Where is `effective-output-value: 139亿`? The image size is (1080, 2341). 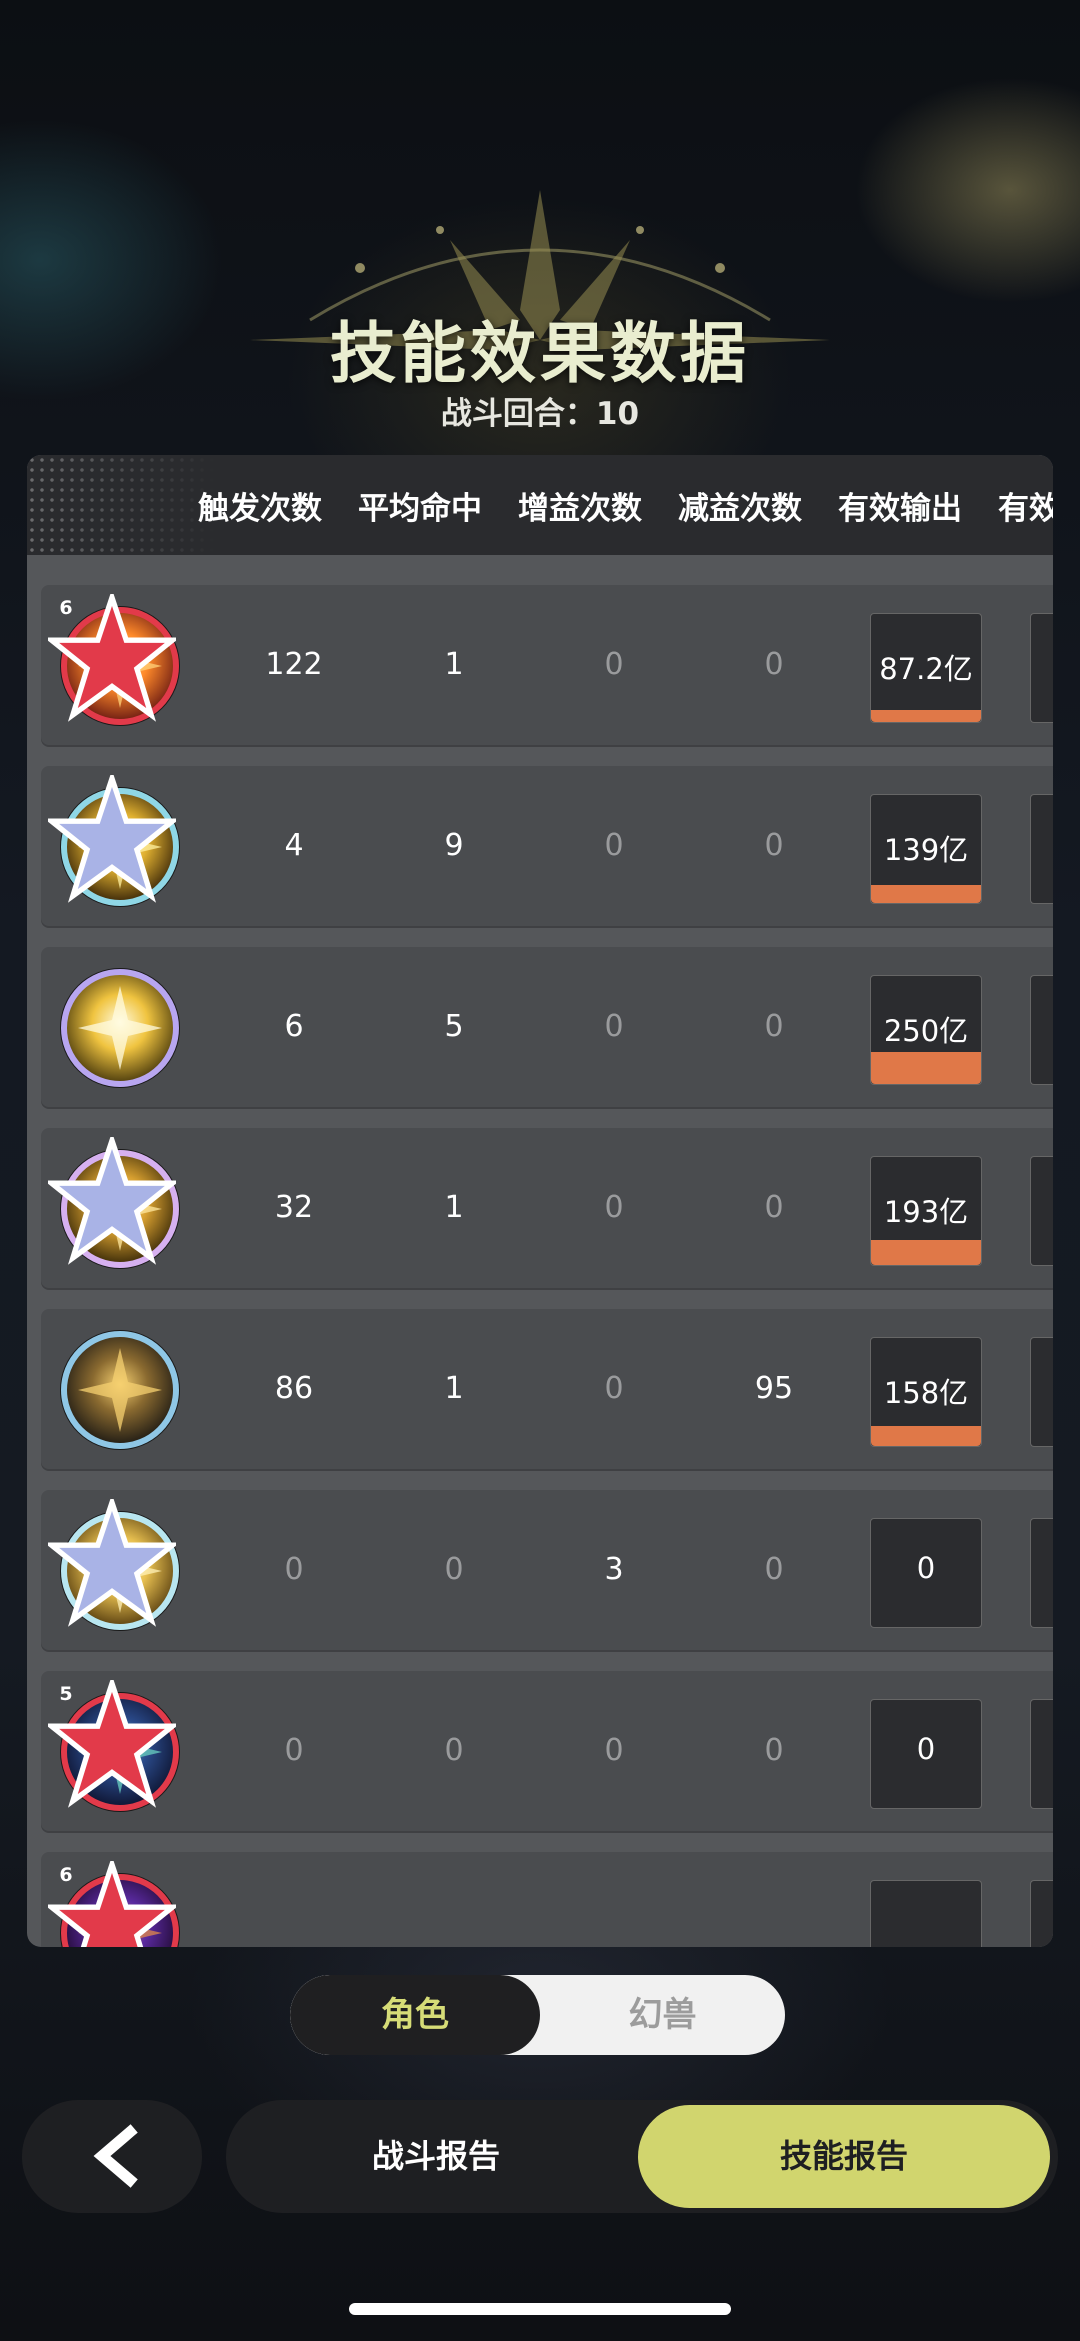
effective-output-value: 139亿 is located at coordinates (926, 850).